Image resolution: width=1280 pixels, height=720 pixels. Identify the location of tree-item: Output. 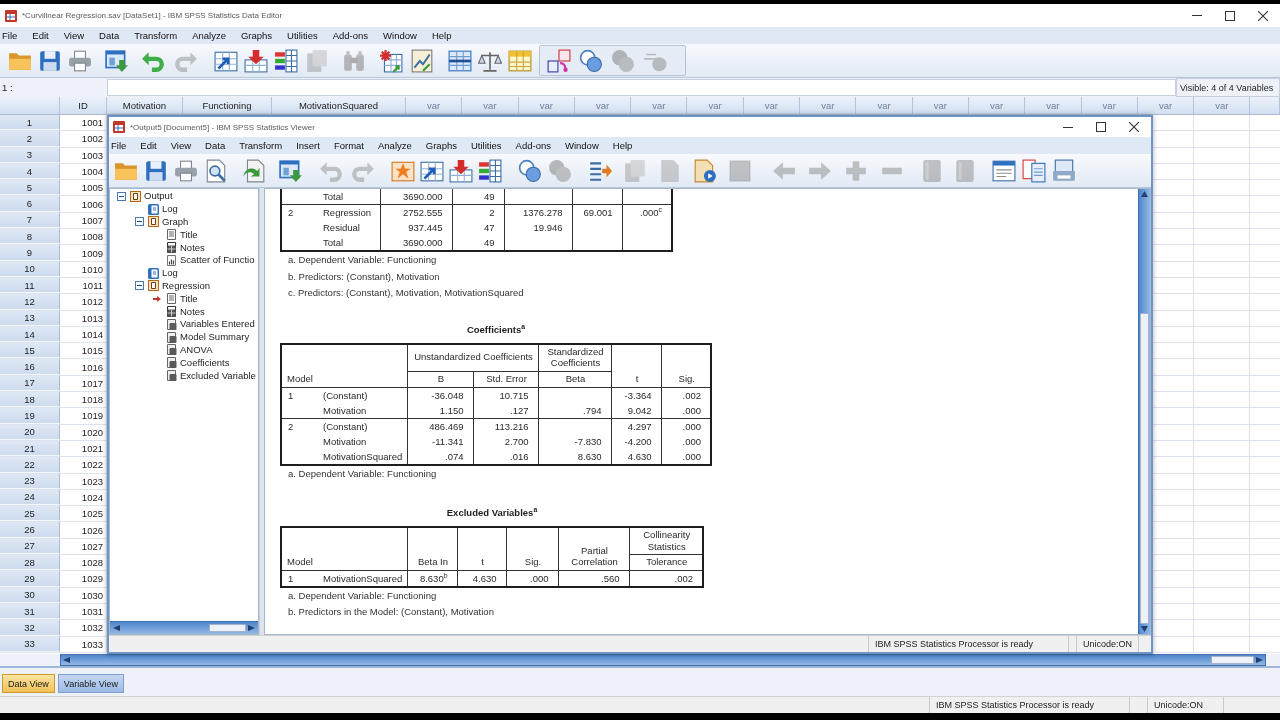
(158, 196).